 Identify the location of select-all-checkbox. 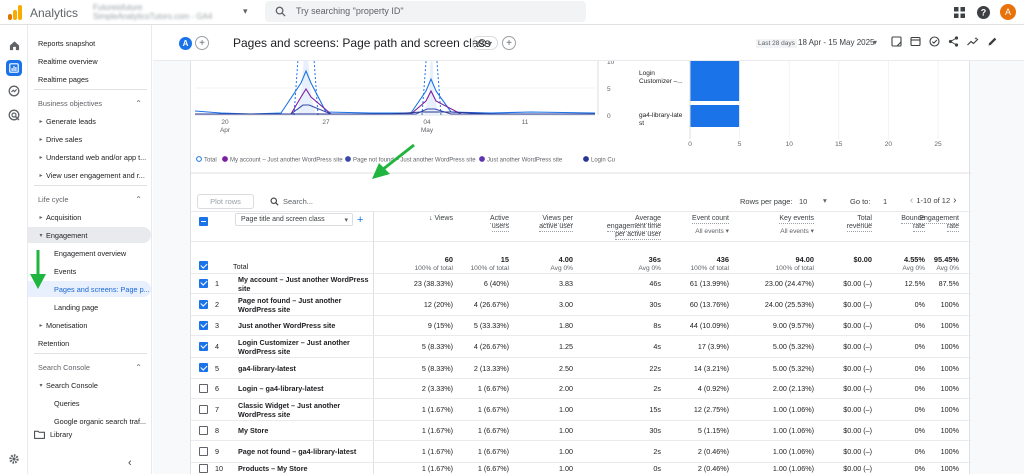
(203, 221).